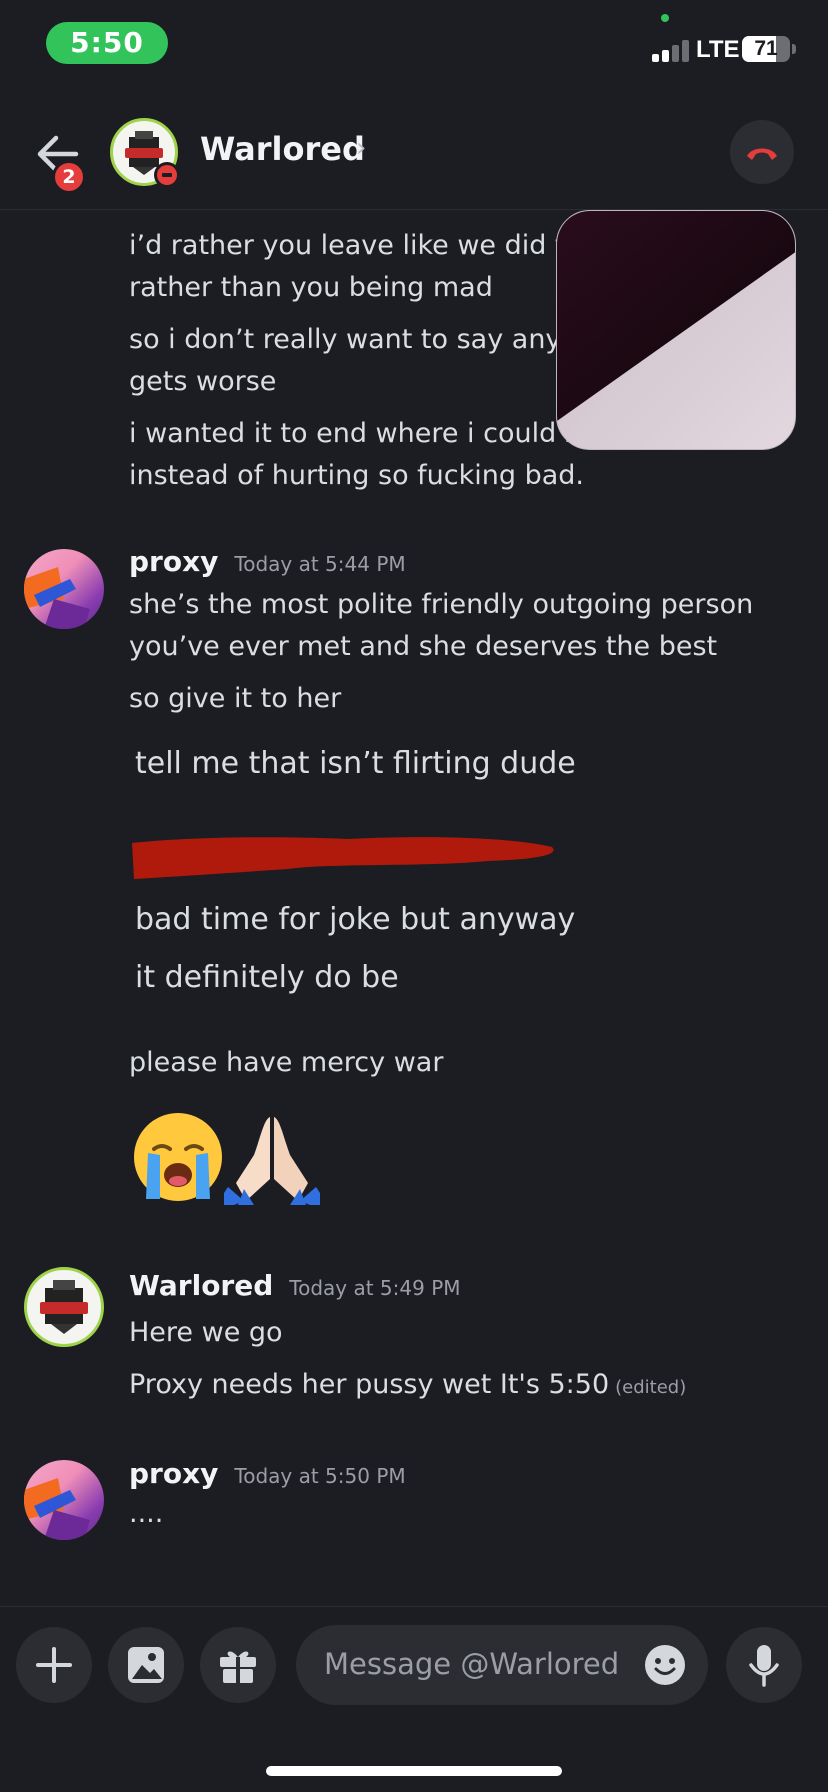 Image resolution: width=828 pixels, height=1792 pixels. Describe the element at coordinates (282, 149) in the screenshot. I see `contact-name: Warlored` at that location.